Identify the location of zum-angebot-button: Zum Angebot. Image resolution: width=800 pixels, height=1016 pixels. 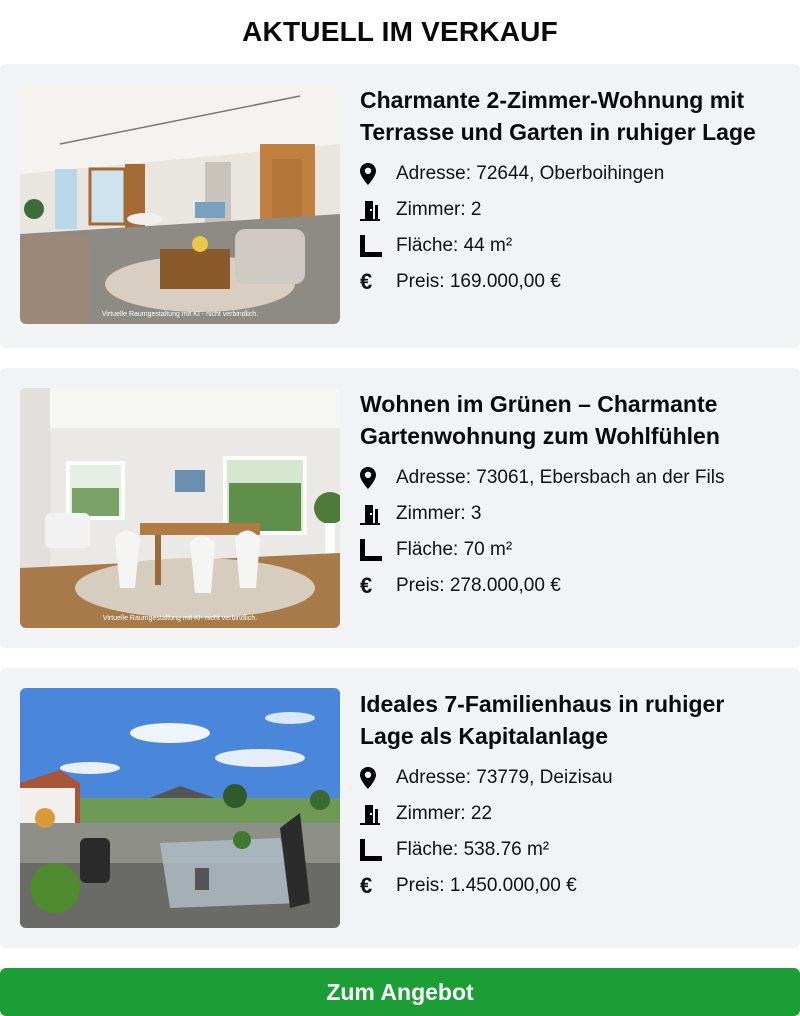
(400, 992).